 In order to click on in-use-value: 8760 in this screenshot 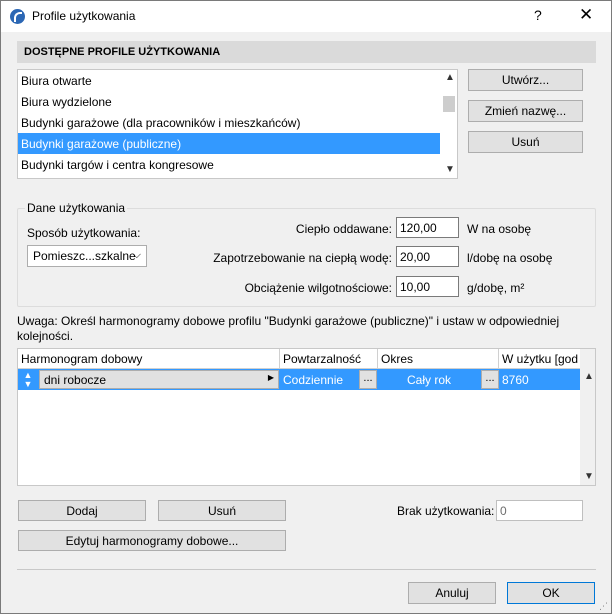, I will do `click(515, 380)`.